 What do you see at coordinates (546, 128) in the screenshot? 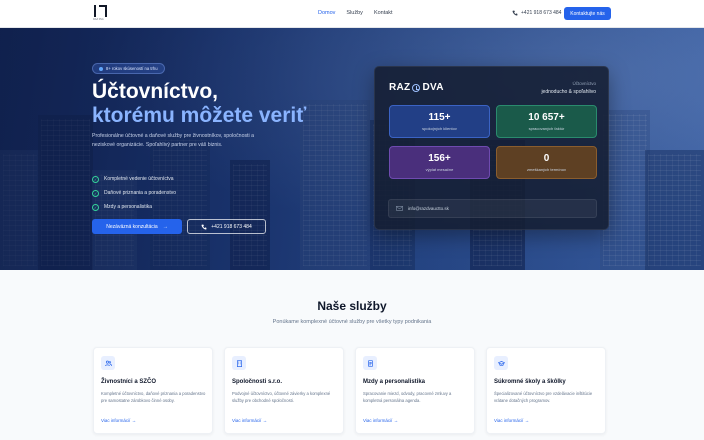
I see `stat-label: spracovaných faktúr` at bounding box center [546, 128].